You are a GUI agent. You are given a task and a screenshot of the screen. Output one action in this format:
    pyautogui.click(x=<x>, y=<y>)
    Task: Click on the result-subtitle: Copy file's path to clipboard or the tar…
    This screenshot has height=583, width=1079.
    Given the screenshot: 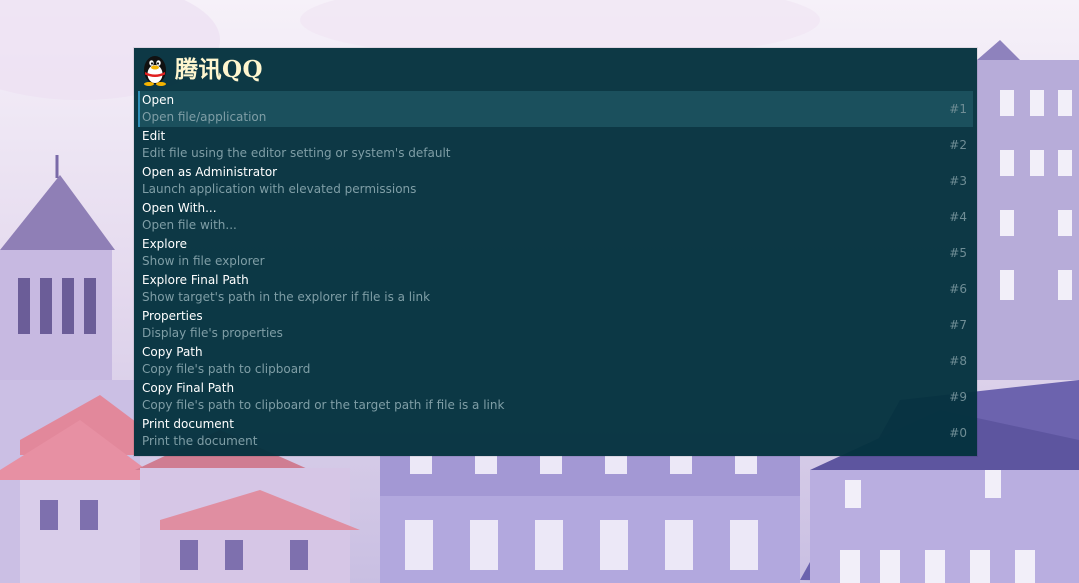 What is the action you would take?
    pyautogui.click(x=323, y=405)
    